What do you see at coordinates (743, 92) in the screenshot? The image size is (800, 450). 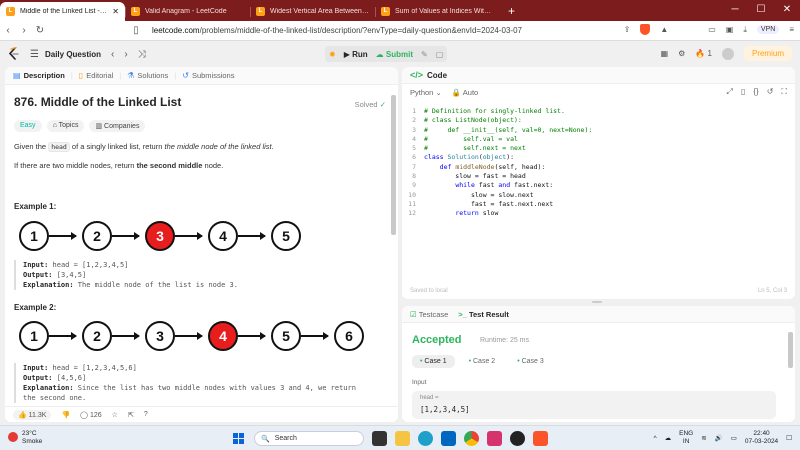 I see `bookmark-code-icon: ▯` at bounding box center [743, 92].